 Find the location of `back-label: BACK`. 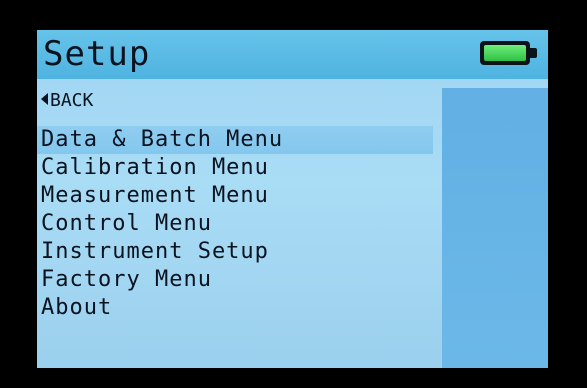

back-label: BACK is located at coordinates (72, 100).